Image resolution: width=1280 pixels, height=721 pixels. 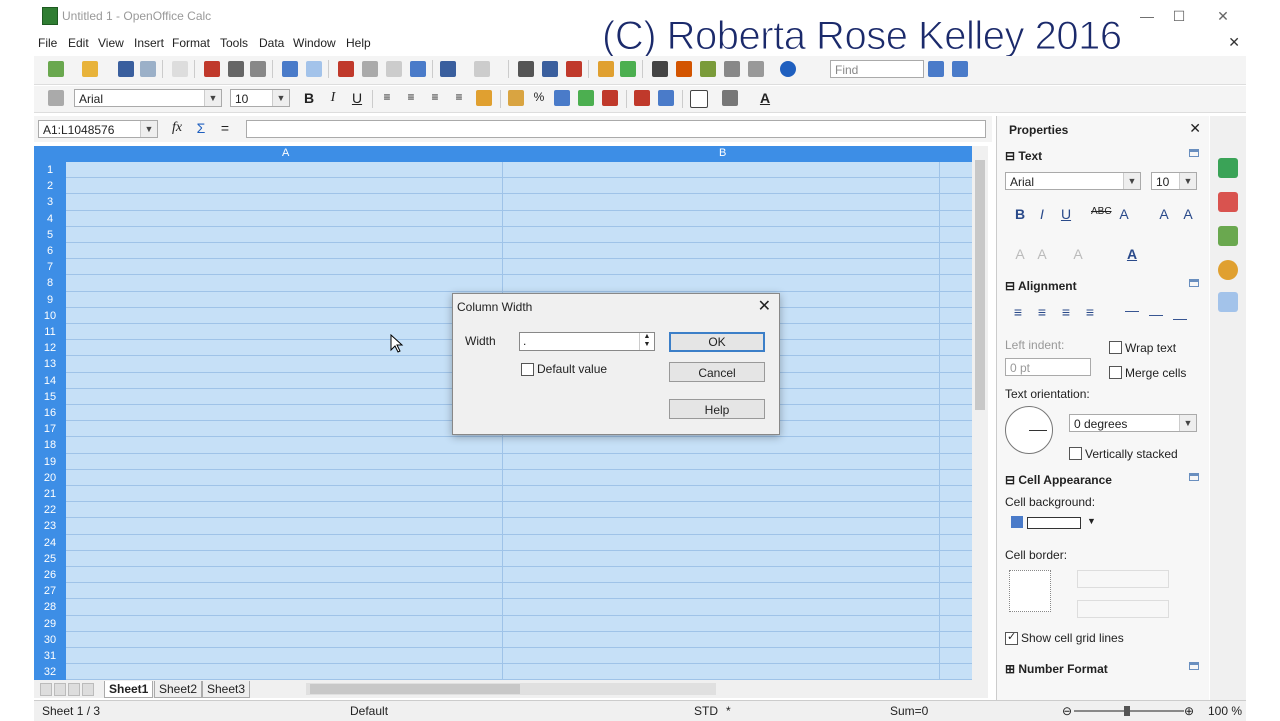 I want to click on row-header-15: 15, so click(x=50, y=397).